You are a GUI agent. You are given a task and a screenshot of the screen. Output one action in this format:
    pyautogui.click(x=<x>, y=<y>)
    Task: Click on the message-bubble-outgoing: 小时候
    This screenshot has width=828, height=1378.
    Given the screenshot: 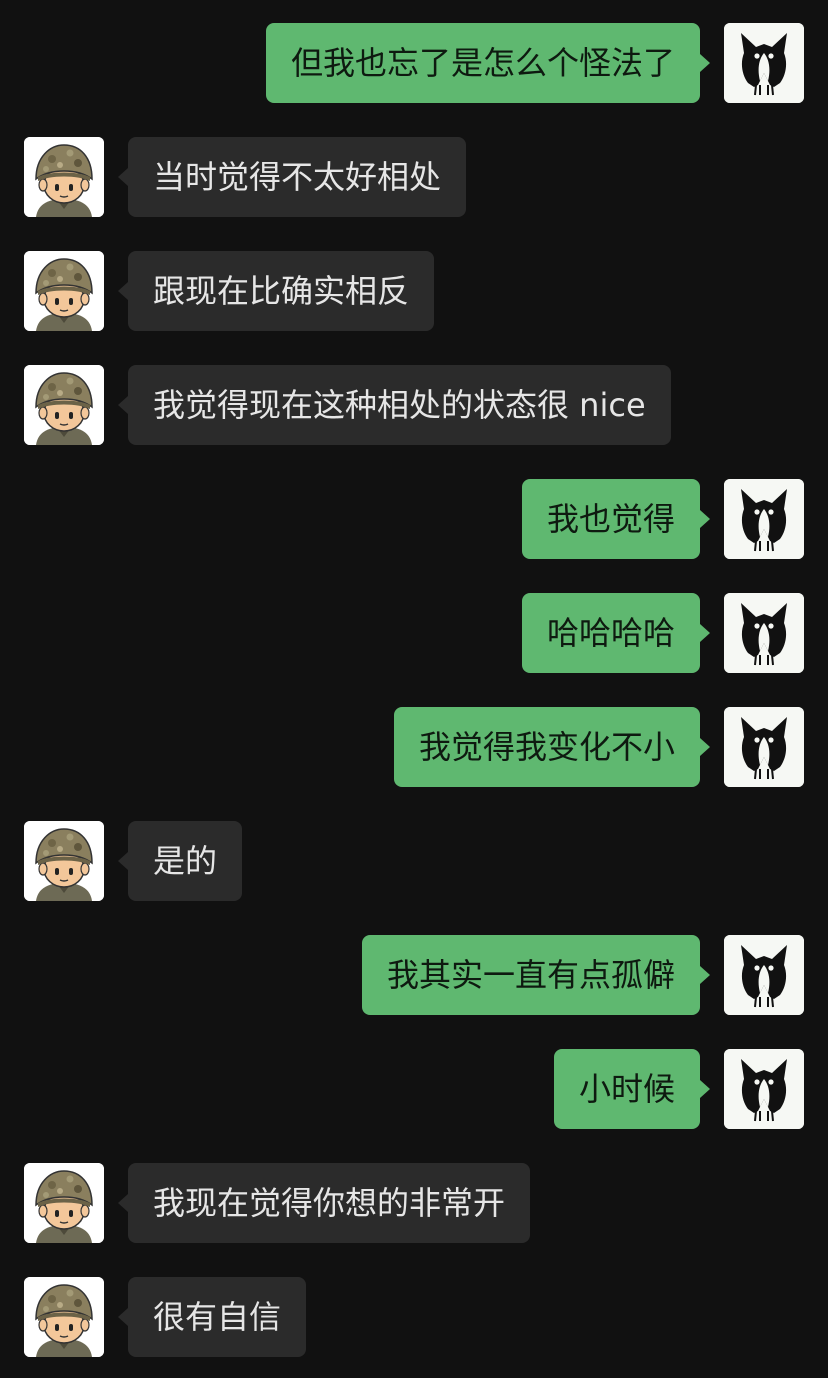 What is the action you would take?
    pyautogui.click(x=632, y=1089)
    